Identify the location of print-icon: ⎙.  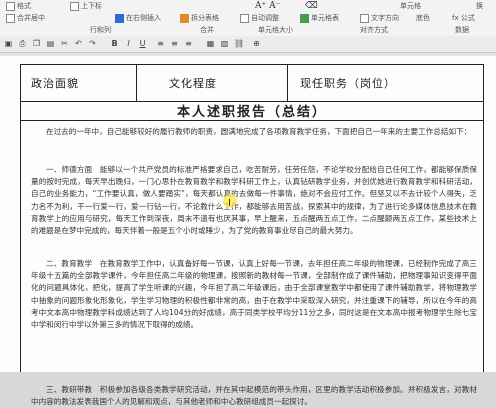
(22, 43).